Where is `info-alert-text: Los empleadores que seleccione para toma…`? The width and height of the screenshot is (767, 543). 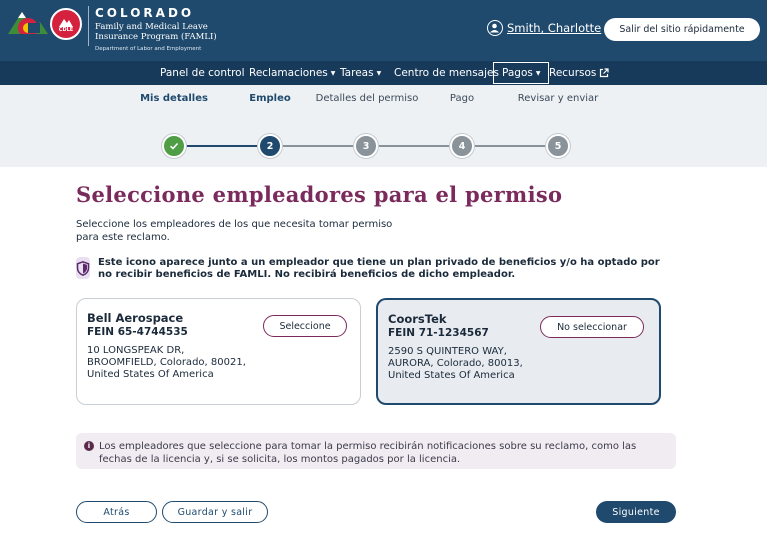
info-alert-text: Los empleadores que seleccione para toma… is located at coordinates (368, 453).